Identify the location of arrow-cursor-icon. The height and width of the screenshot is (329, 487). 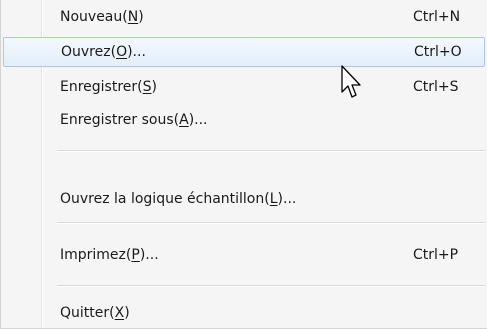
(351, 81).